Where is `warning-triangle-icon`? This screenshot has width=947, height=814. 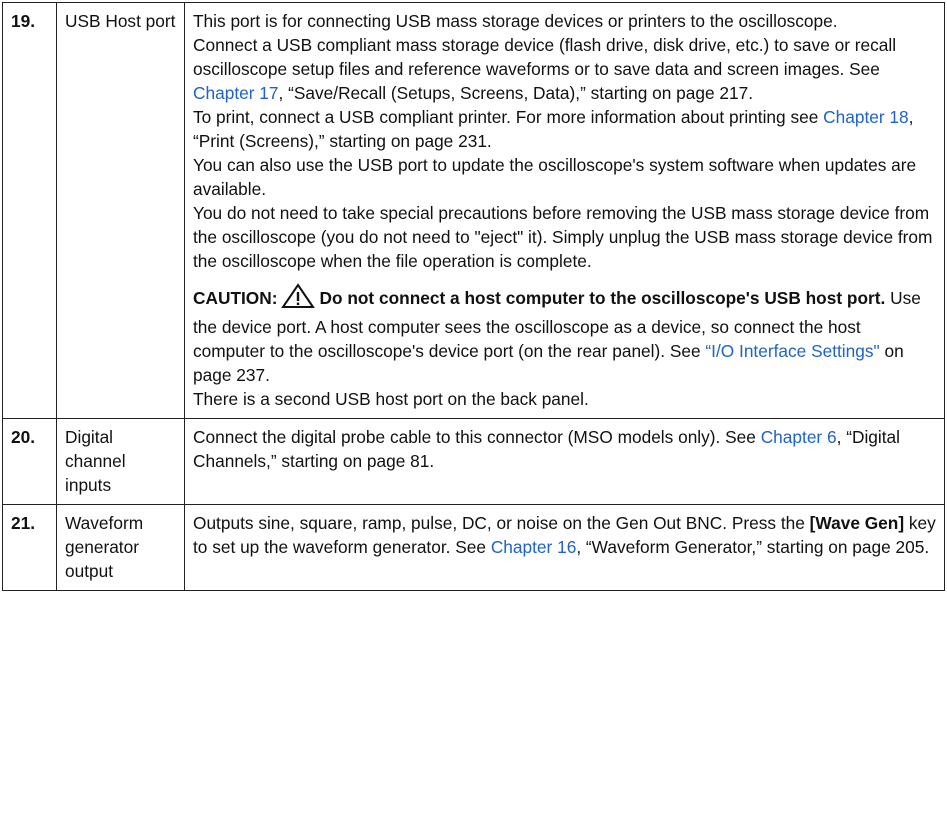
warning-triangle-icon is located at coordinates (298, 299).